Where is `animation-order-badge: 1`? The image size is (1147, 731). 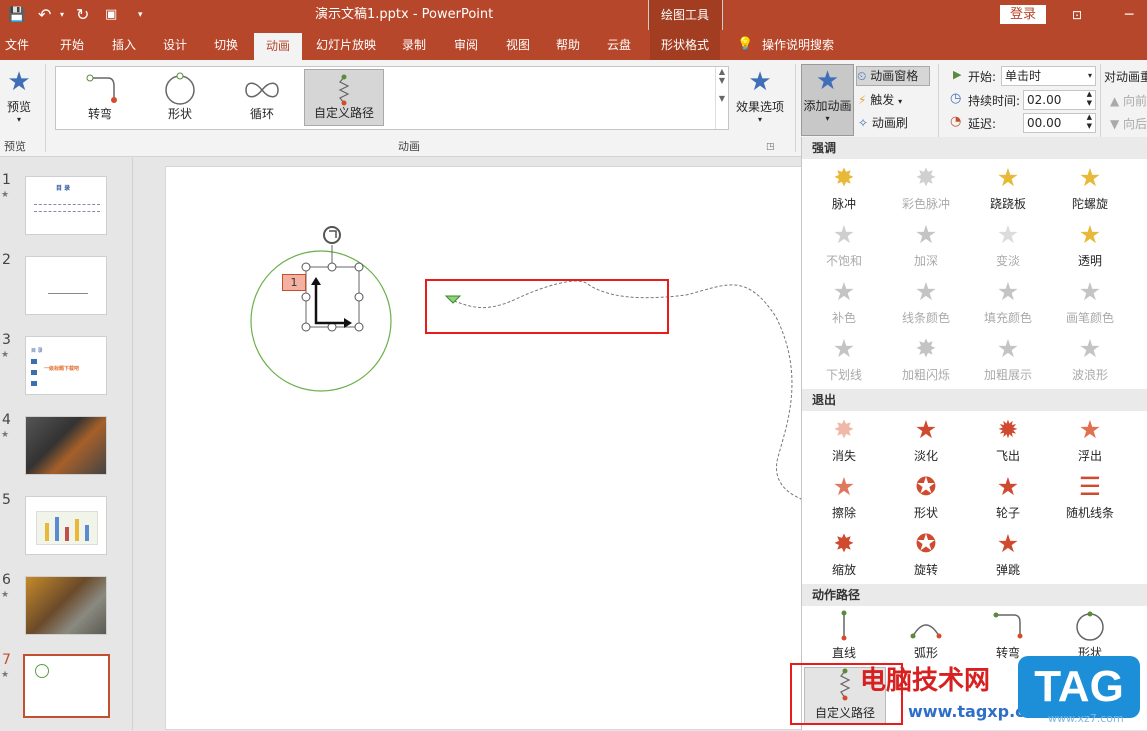 animation-order-badge: 1 is located at coordinates (294, 282).